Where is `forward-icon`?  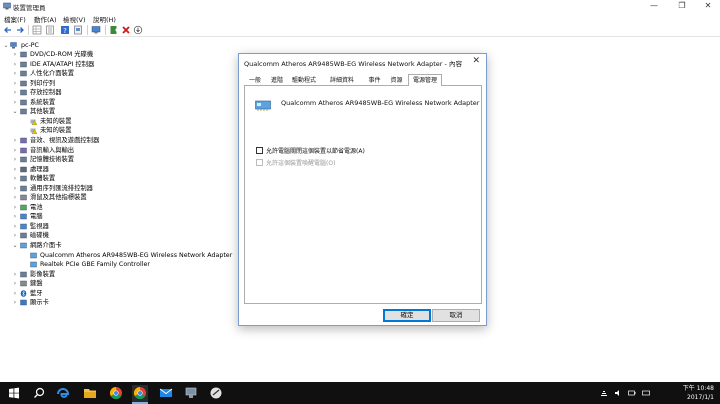
forward-icon is located at coordinates (20, 30).